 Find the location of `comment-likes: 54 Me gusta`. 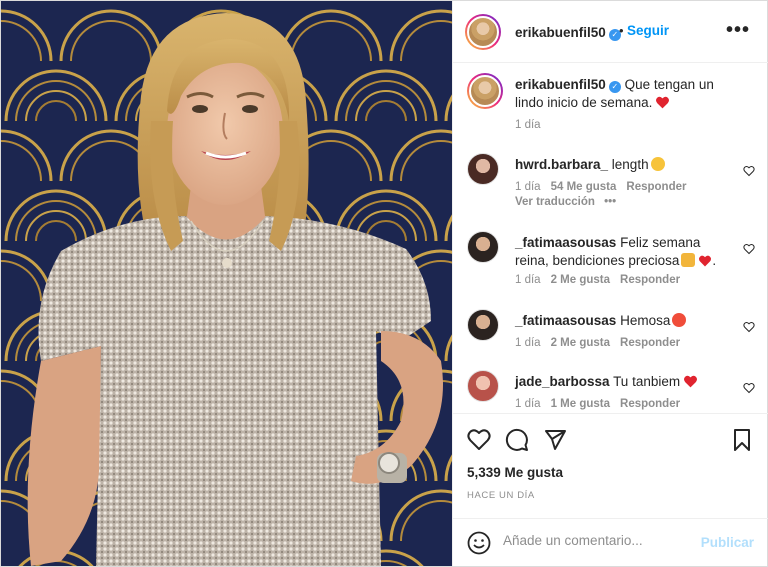

comment-likes: 54 Me gusta is located at coordinates (584, 187).